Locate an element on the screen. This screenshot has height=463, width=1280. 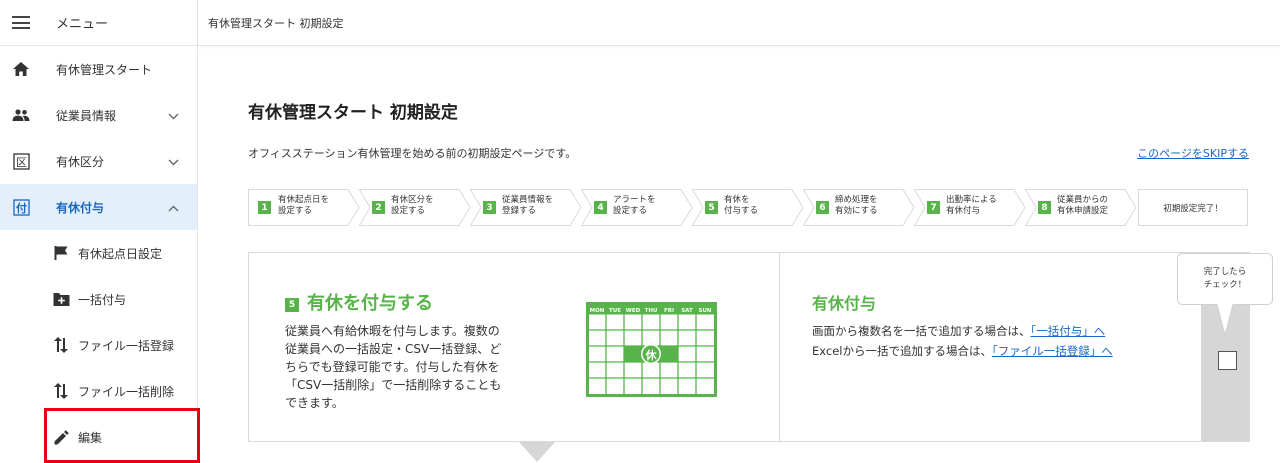
calendar-day-label: SUN is located at coordinates (704, 311).